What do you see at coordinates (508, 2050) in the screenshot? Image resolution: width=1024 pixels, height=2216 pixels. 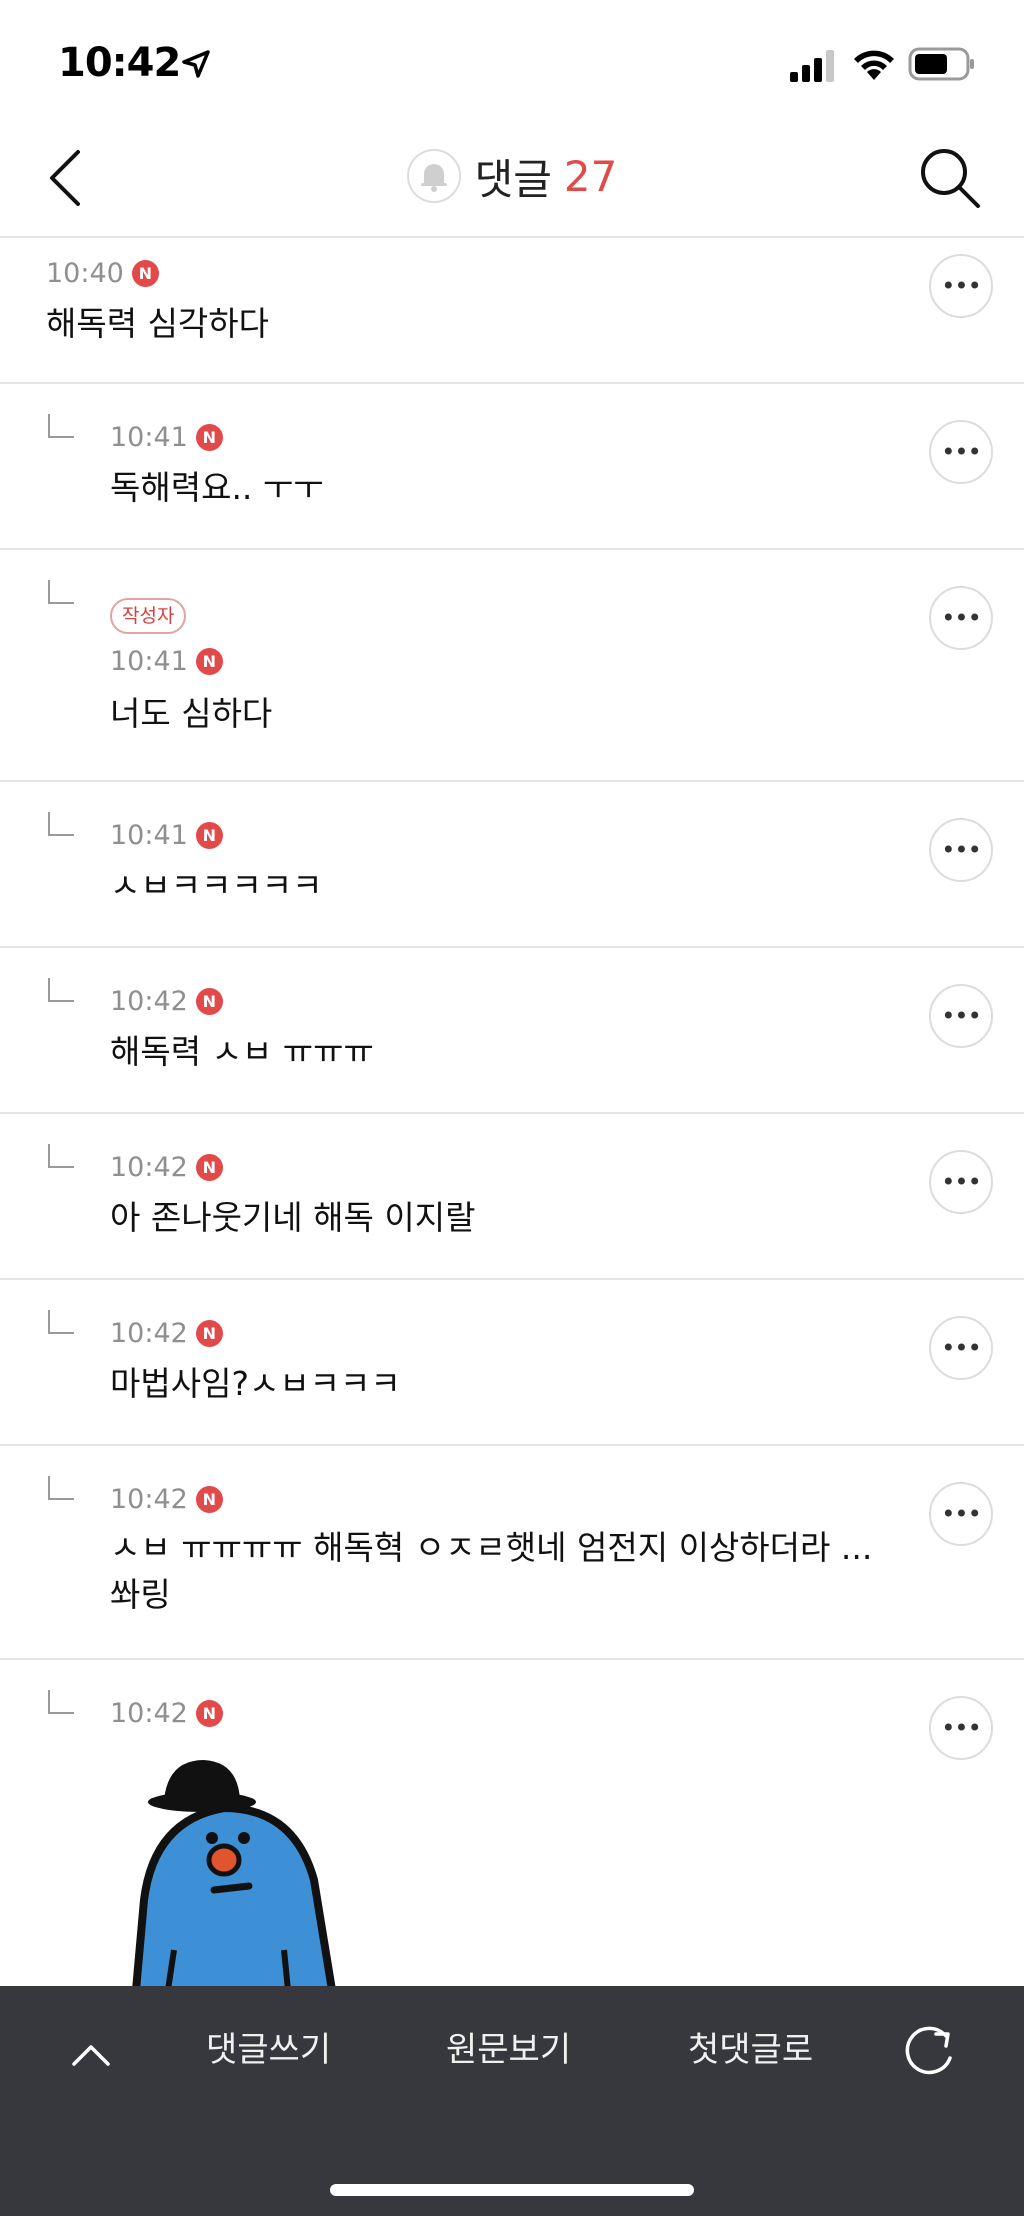 I see `view-original-button: 원문보기` at bounding box center [508, 2050].